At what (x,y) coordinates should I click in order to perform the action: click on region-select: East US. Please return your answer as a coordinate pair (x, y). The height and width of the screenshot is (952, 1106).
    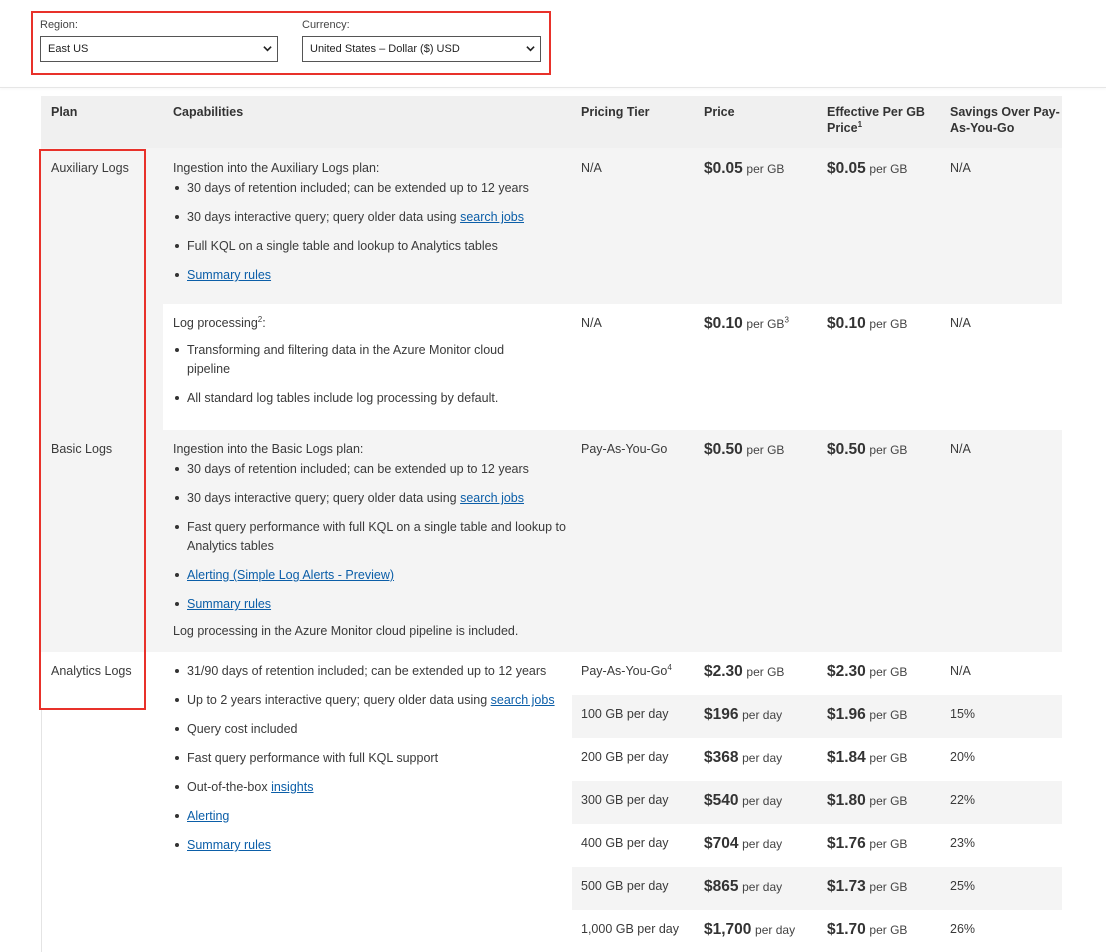
    Looking at the image, I should click on (159, 49).